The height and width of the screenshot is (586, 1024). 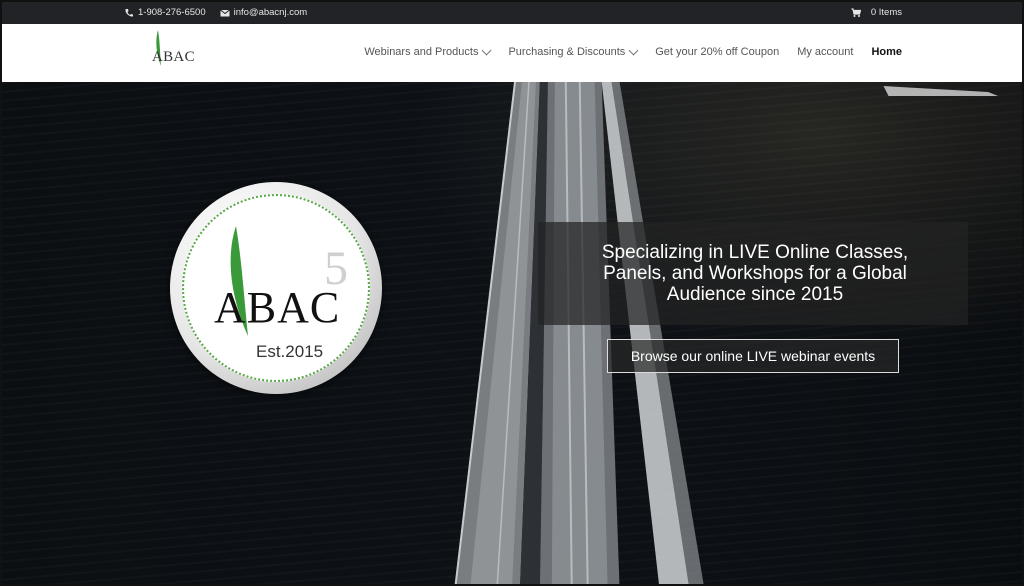 I want to click on nav-item-label: Webinars and Products, so click(x=421, y=52).